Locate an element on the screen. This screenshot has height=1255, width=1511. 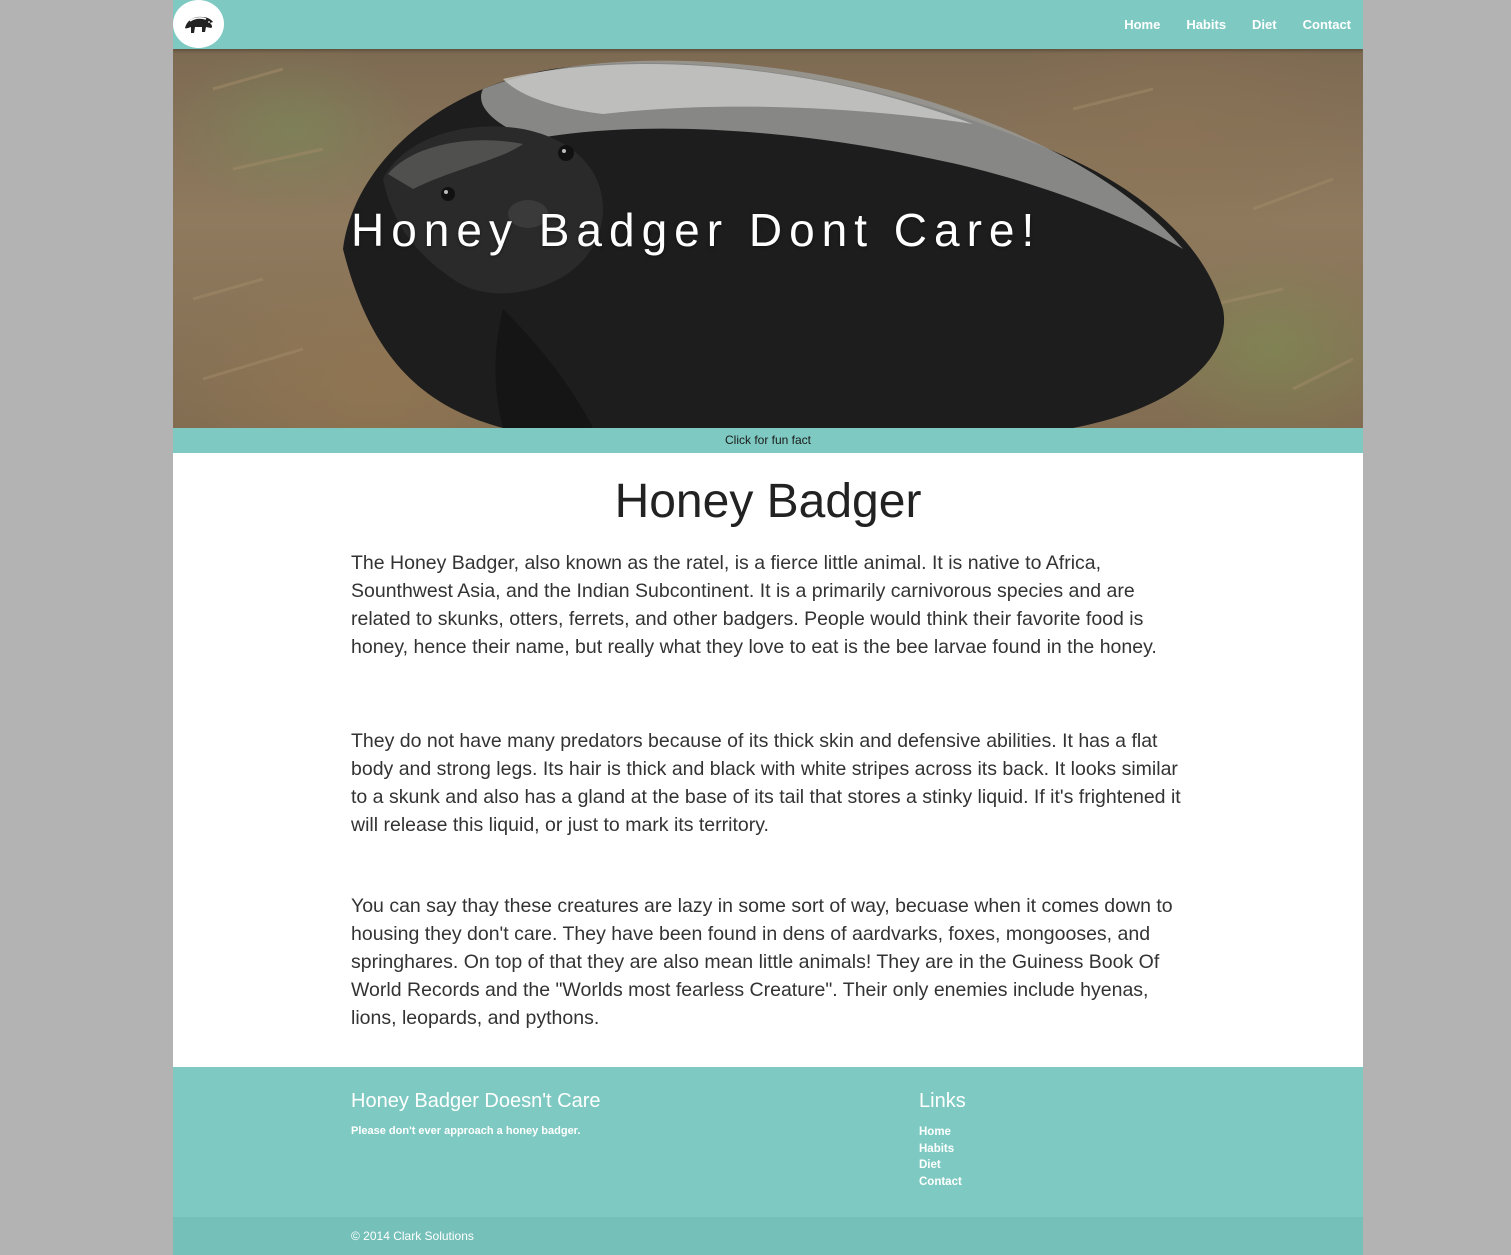
navbar: Home Habits Diet Contact is located at coordinates (768, 24).